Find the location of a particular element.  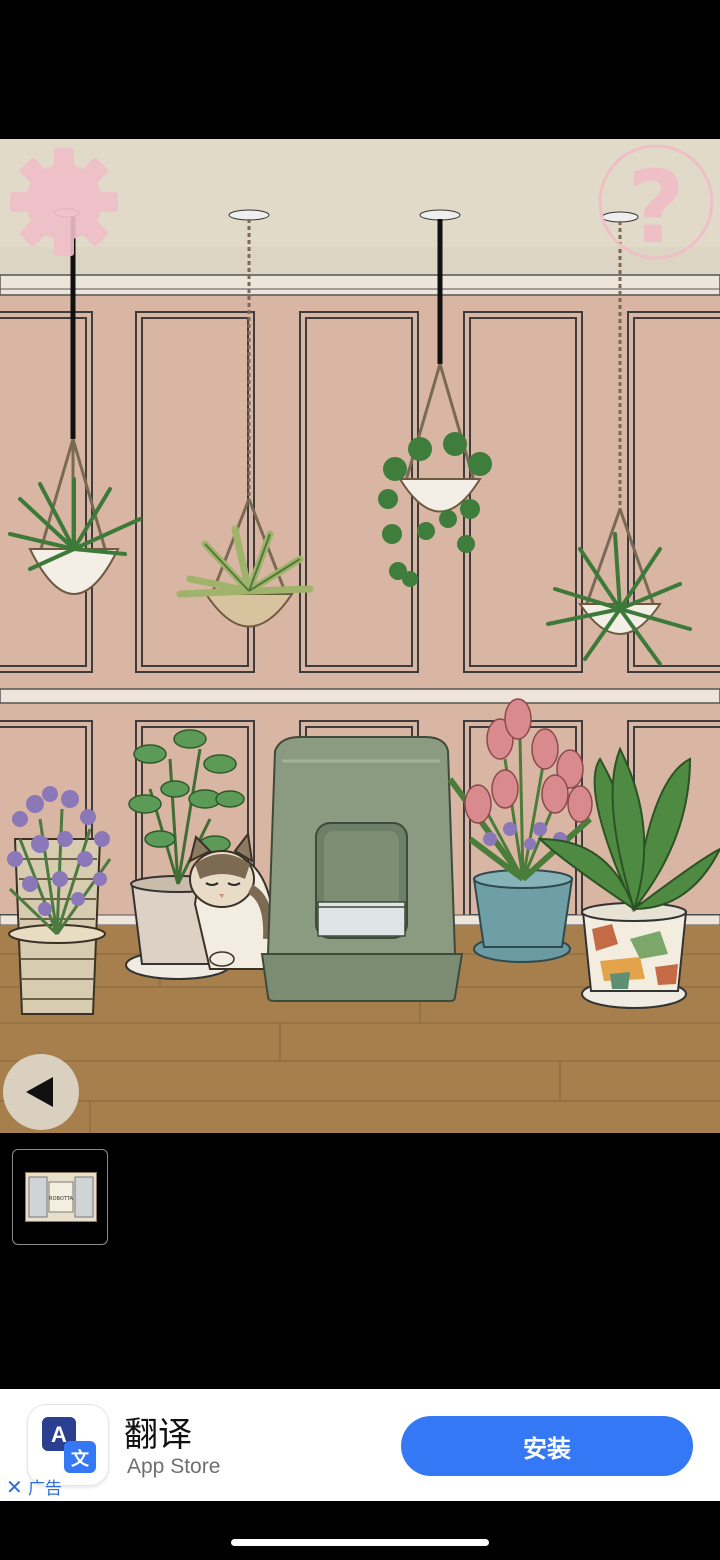

icon-letter-a: A is located at coordinates (59, 1434).